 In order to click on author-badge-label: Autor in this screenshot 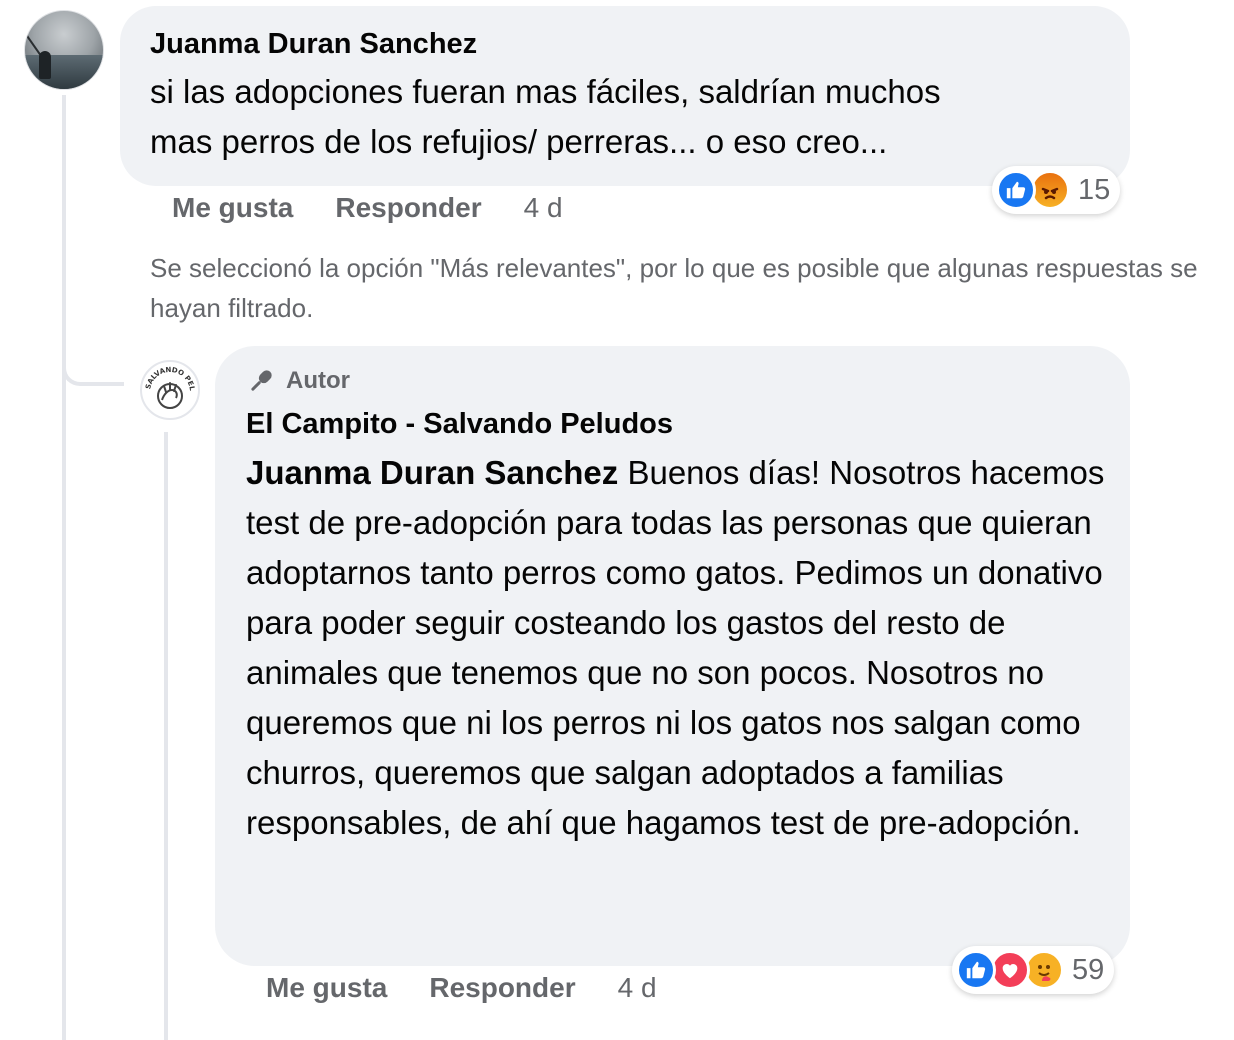, I will do `click(318, 380)`.